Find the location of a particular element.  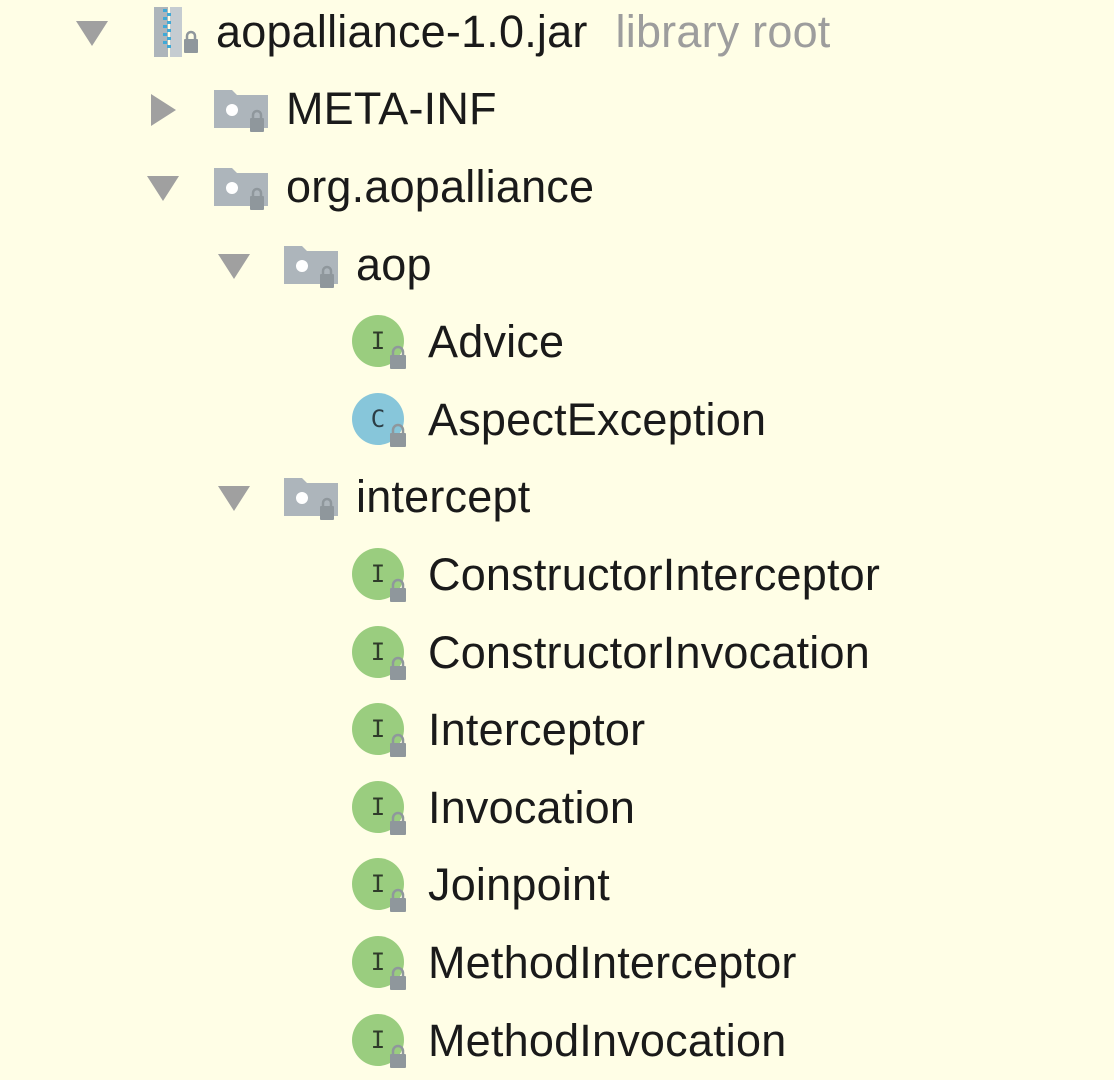

tree-node-method-invocation: I MethodInvocation is located at coordinates (557, 1041).